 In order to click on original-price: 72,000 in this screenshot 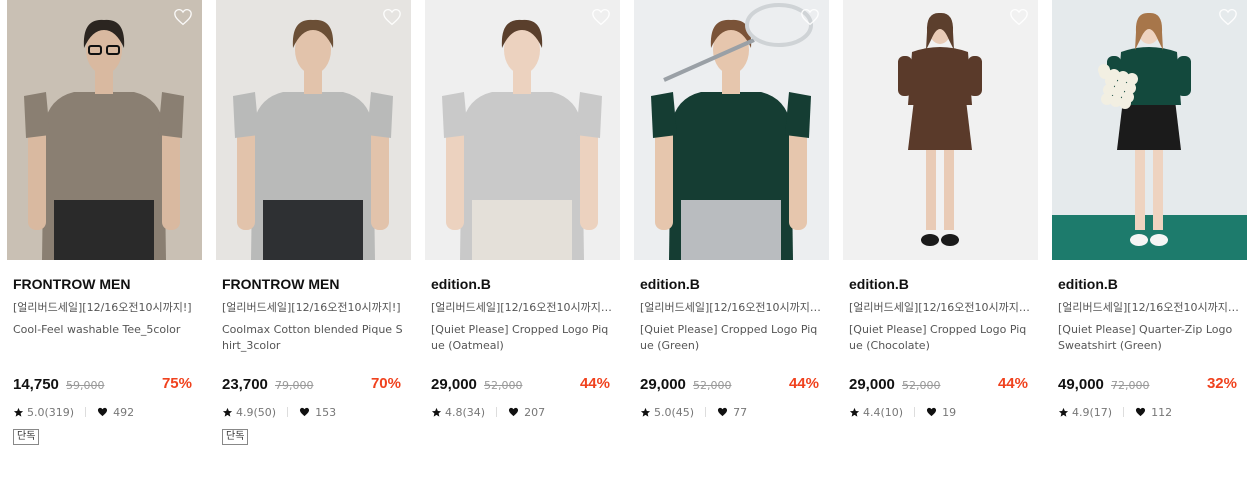, I will do `click(1130, 385)`.